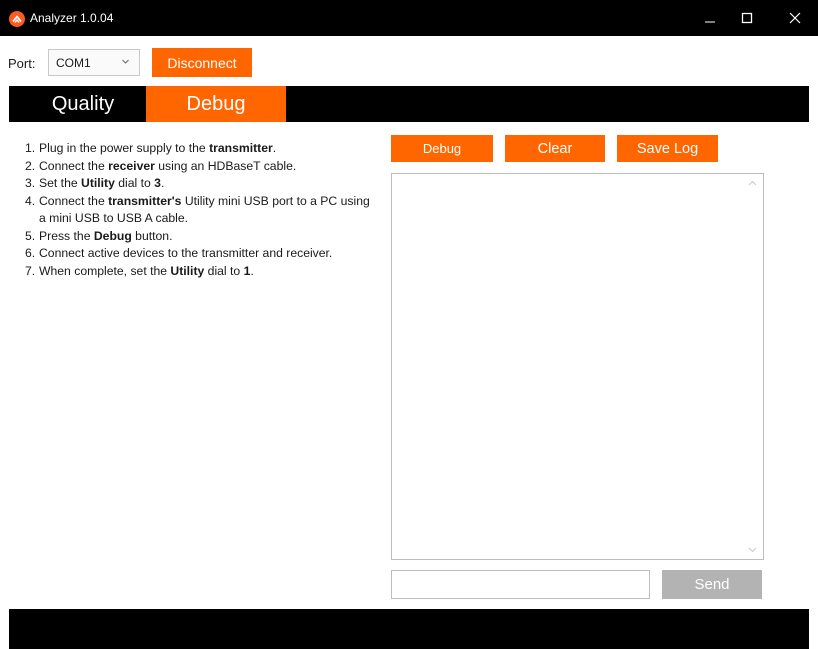 The image size is (818, 649). What do you see at coordinates (409, 104) in the screenshot?
I see `tab-bar: Quality Debug` at bounding box center [409, 104].